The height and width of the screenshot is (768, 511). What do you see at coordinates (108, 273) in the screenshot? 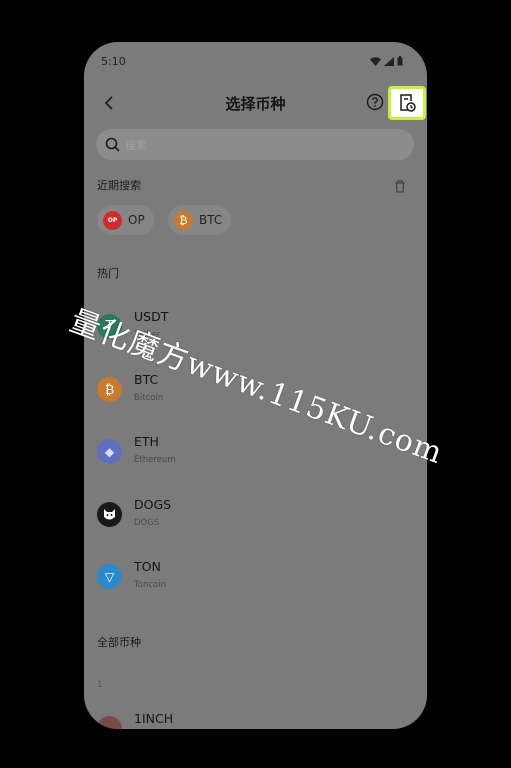
I see `hot-title: 热门` at bounding box center [108, 273].